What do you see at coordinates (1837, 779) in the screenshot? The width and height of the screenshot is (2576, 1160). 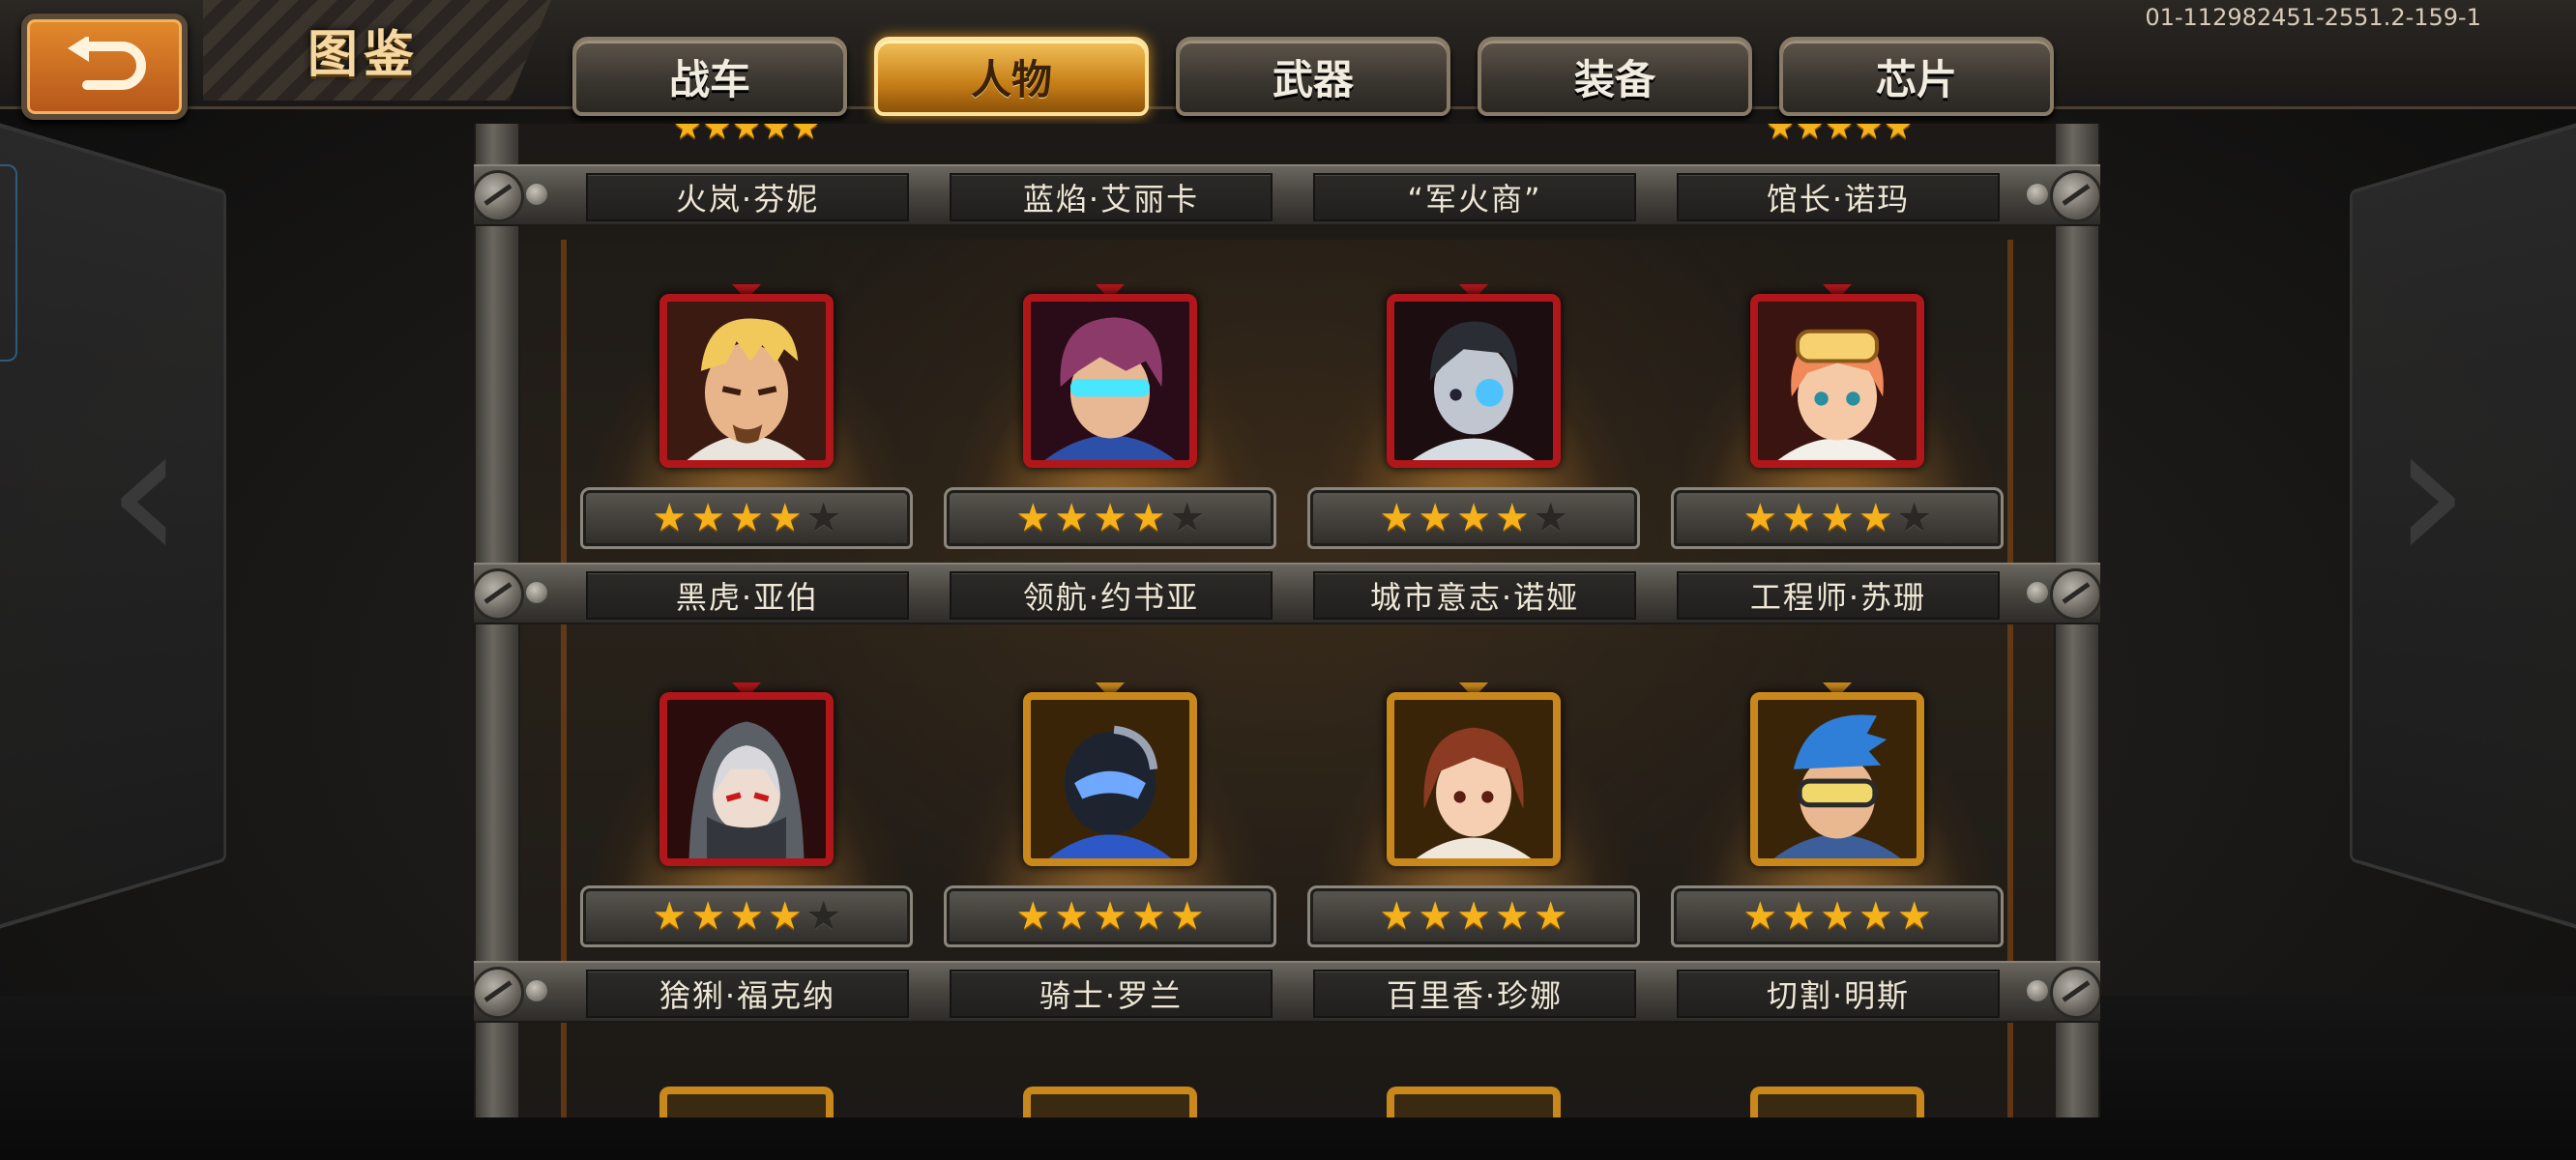 I see `portrait-blue-mohawk-icon` at bounding box center [1837, 779].